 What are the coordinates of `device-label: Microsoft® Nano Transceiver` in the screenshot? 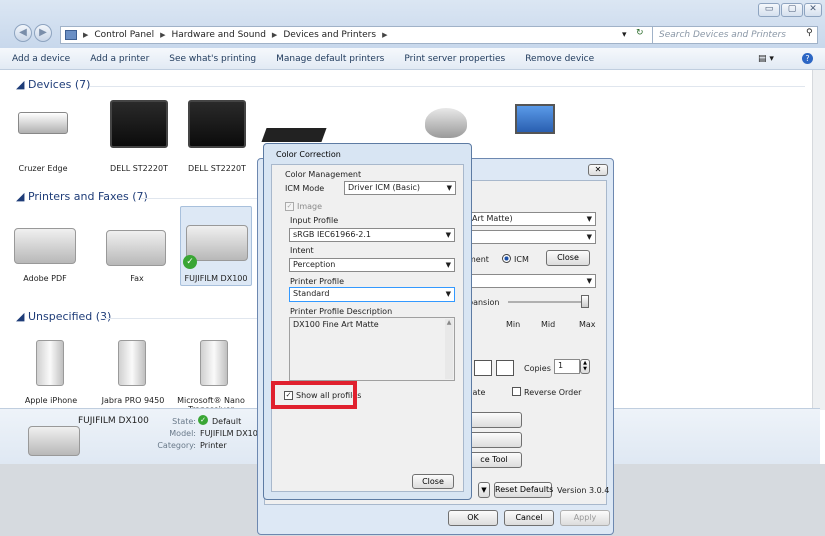 It's located at (211, 402).